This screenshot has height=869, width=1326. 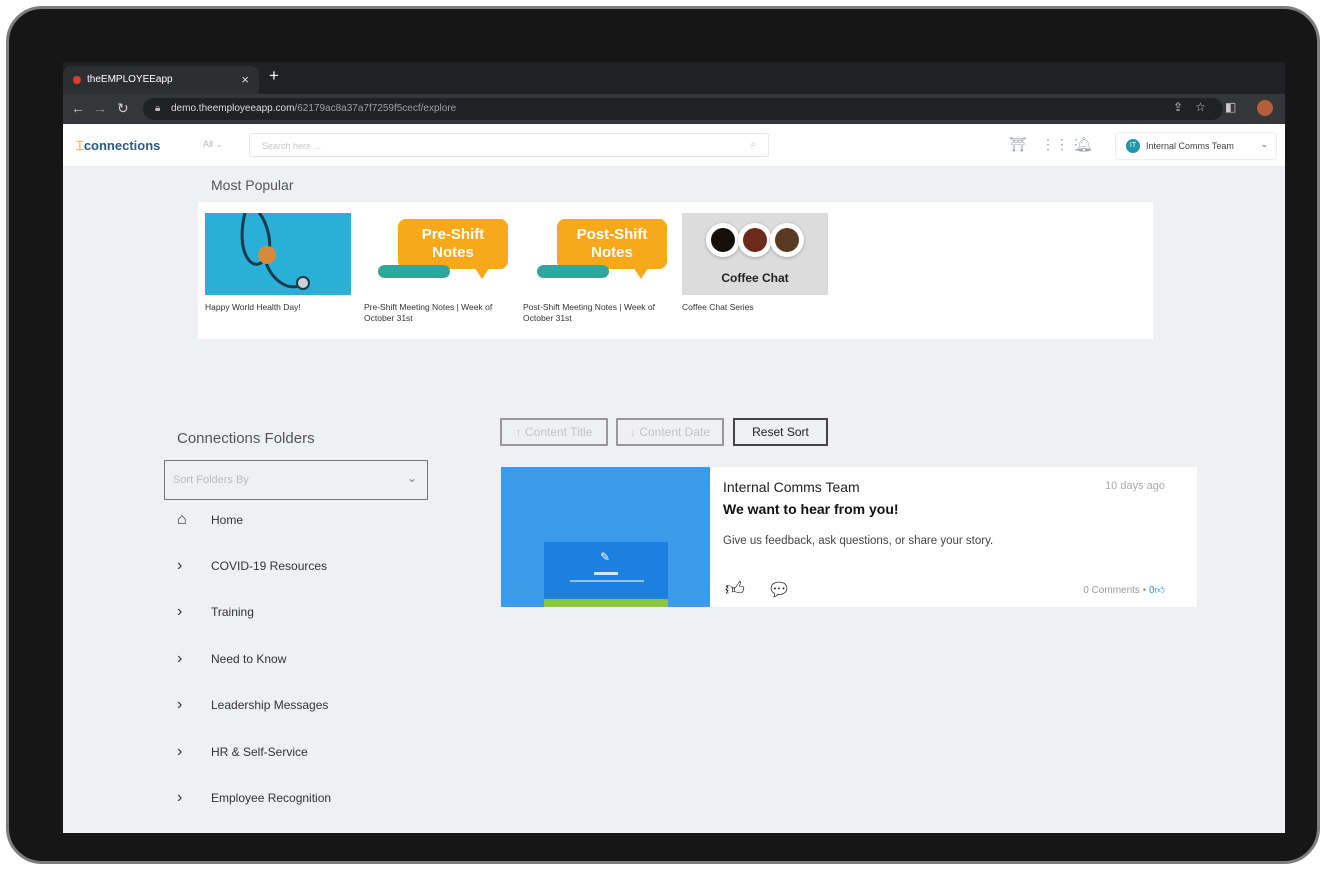 I want to click on popular-item-caption: Happy World Health Day!, so click(x=253, y=307).